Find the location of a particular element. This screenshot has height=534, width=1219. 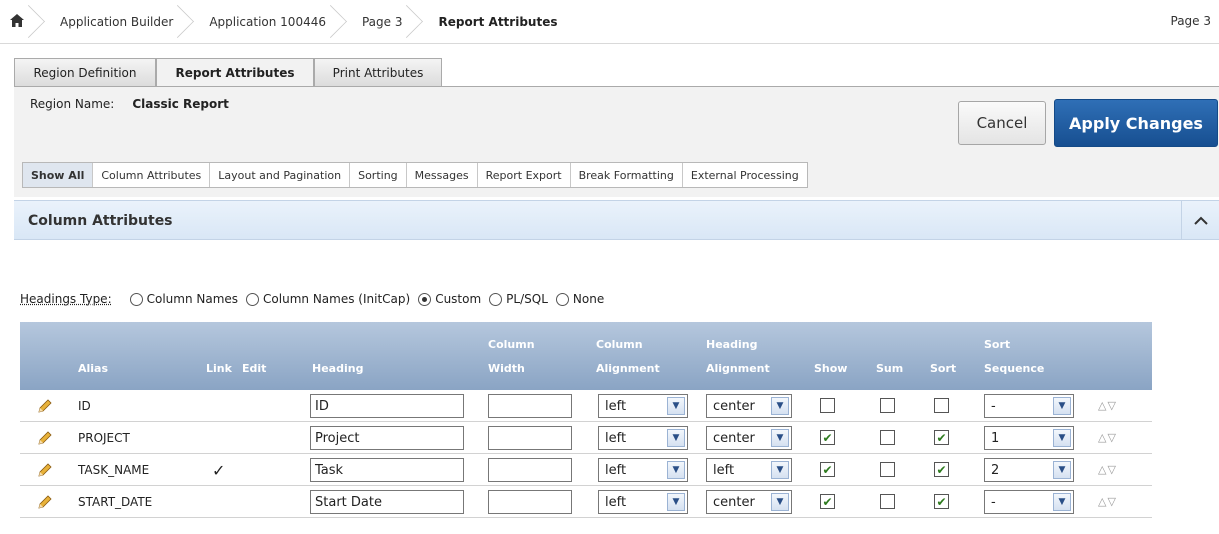

select-value: 2 is located at coordinates (995, 470).